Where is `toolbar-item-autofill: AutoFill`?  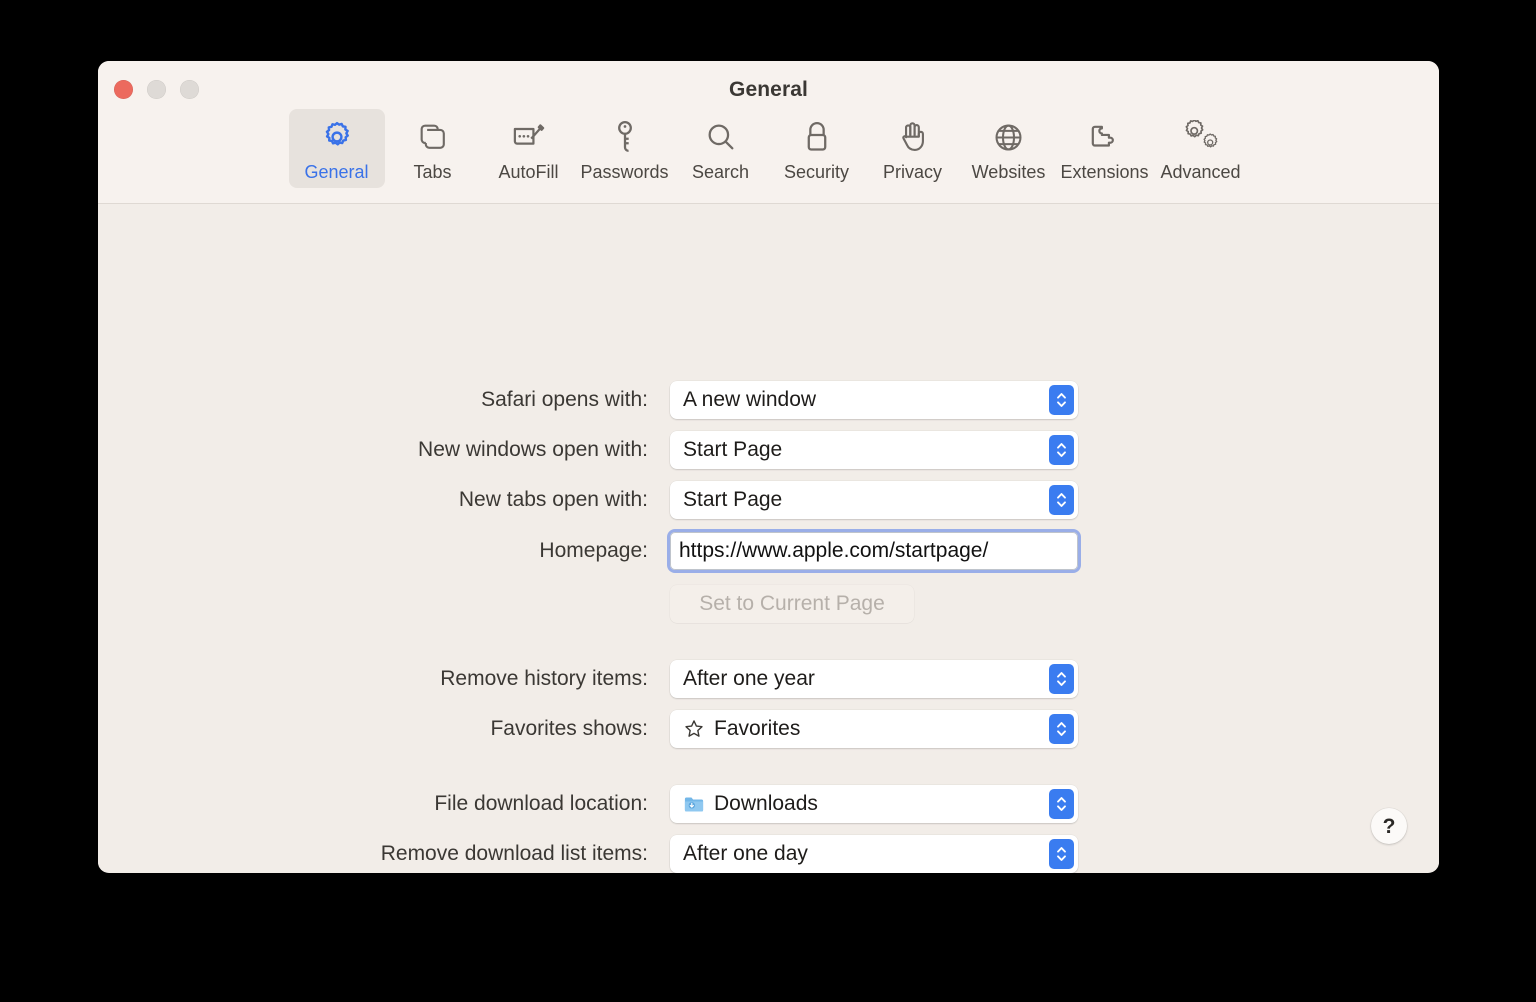
toolbar-item-autofill: AutoFill is located at coordinates (529, 148).